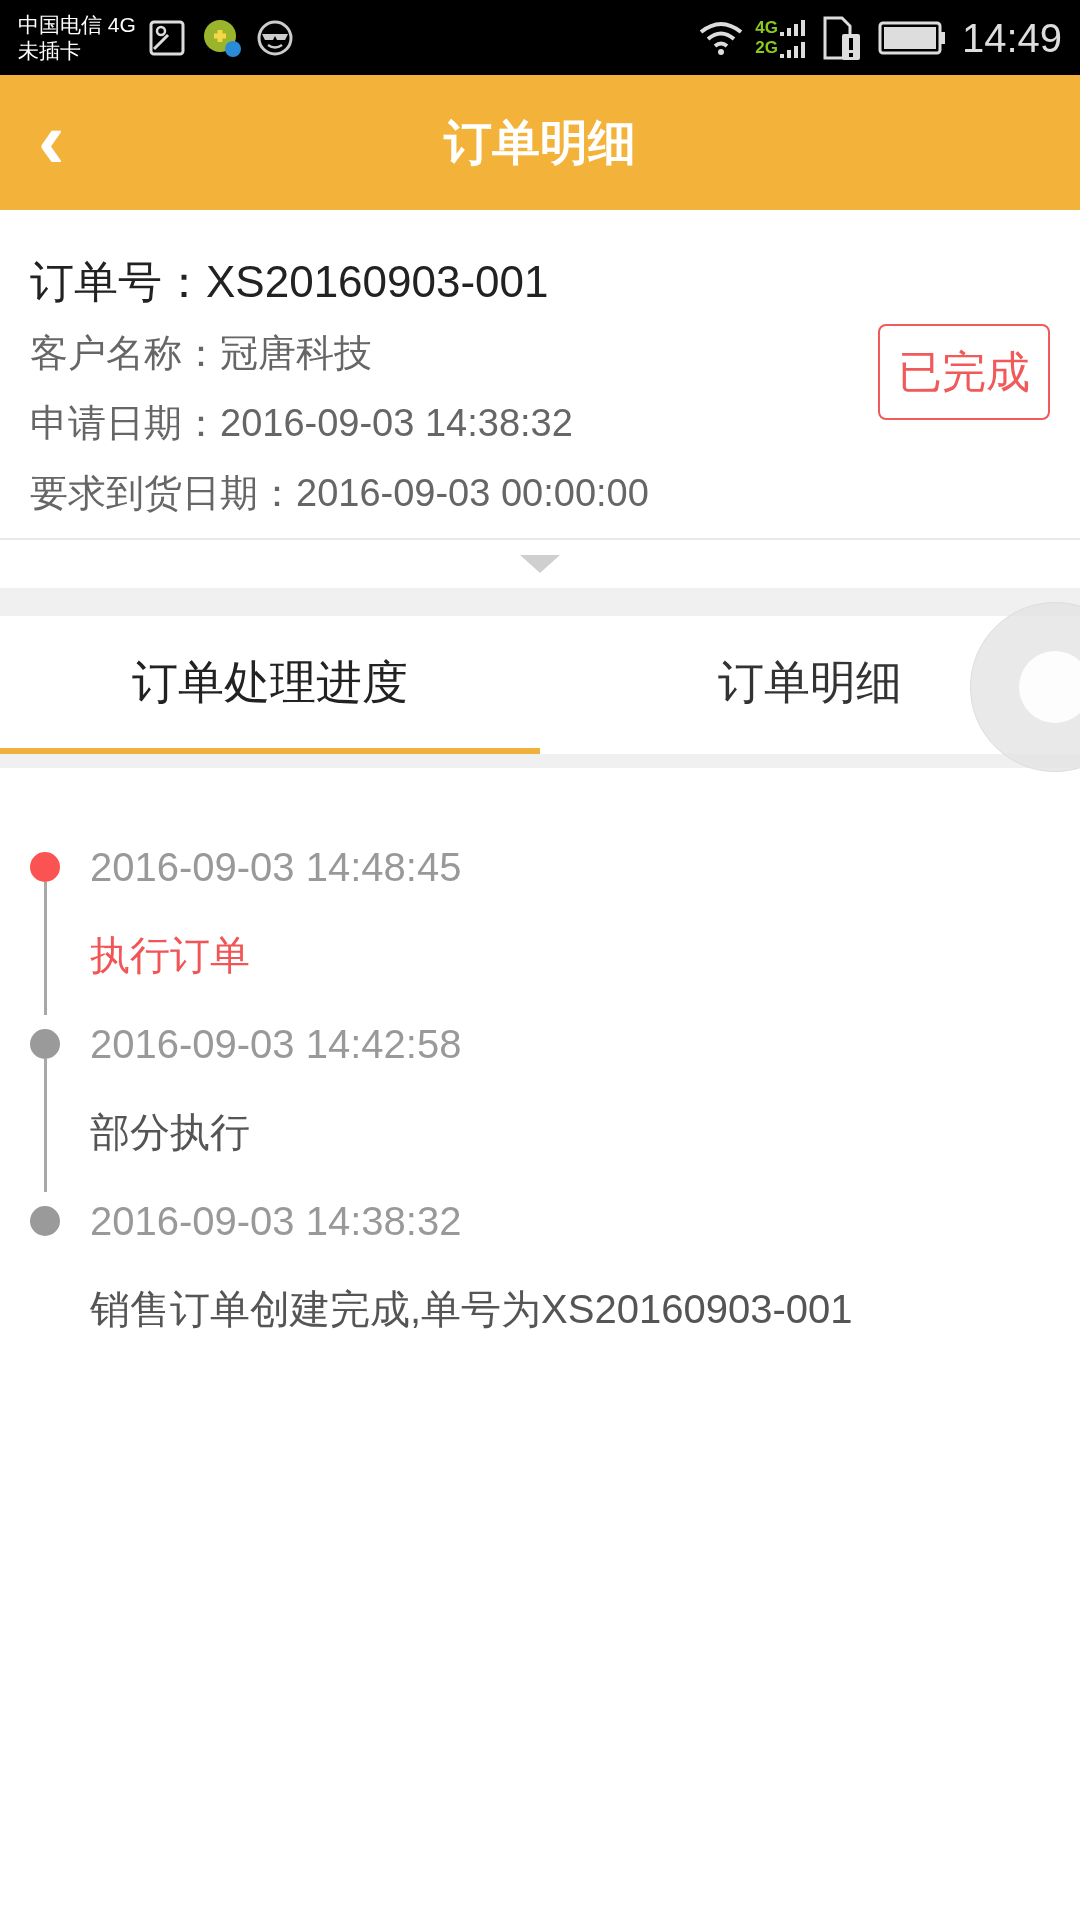  What do you see at coordinates (301, 423) in the screenshot?
I see `order-field-text: 申请日期：2016-09-03 14:38:32` at bounding box center [301, 423].